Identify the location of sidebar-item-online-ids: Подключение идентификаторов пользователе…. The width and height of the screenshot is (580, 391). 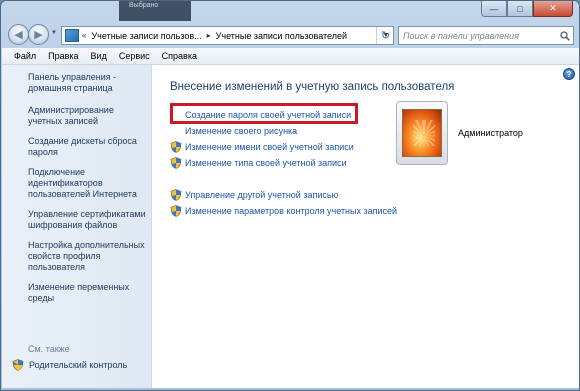
(87, 183).